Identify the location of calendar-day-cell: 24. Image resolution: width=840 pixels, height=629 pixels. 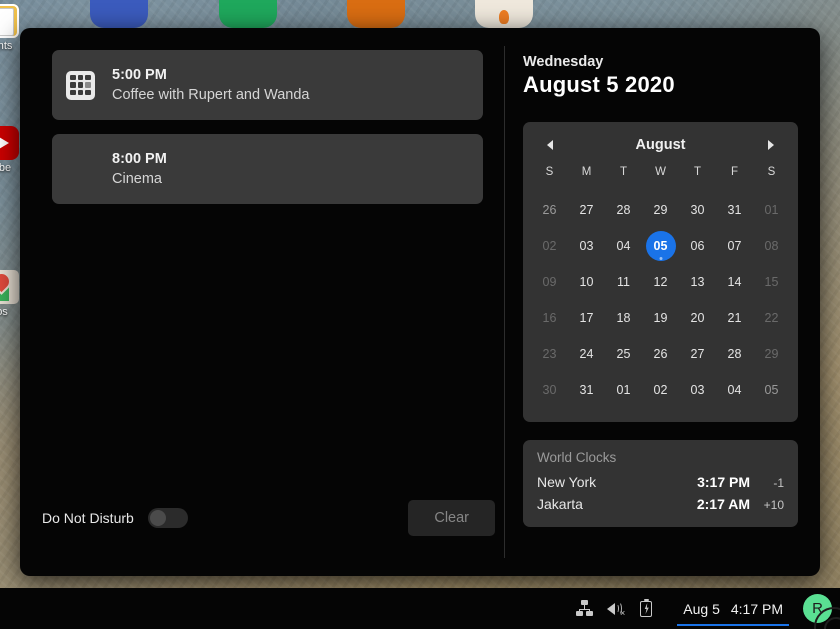
(586, 354).